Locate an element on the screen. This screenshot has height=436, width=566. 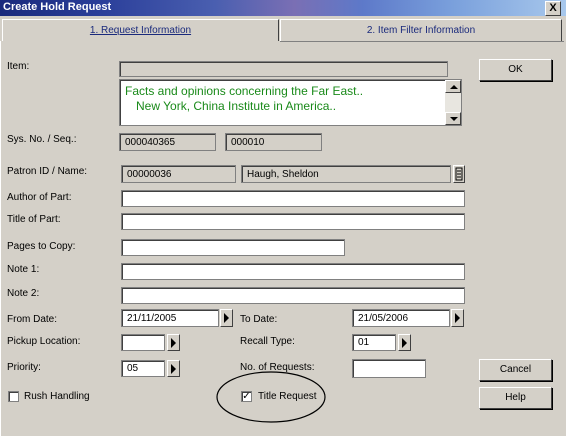
scroll-down-icon is located at coordinates (454, 119).